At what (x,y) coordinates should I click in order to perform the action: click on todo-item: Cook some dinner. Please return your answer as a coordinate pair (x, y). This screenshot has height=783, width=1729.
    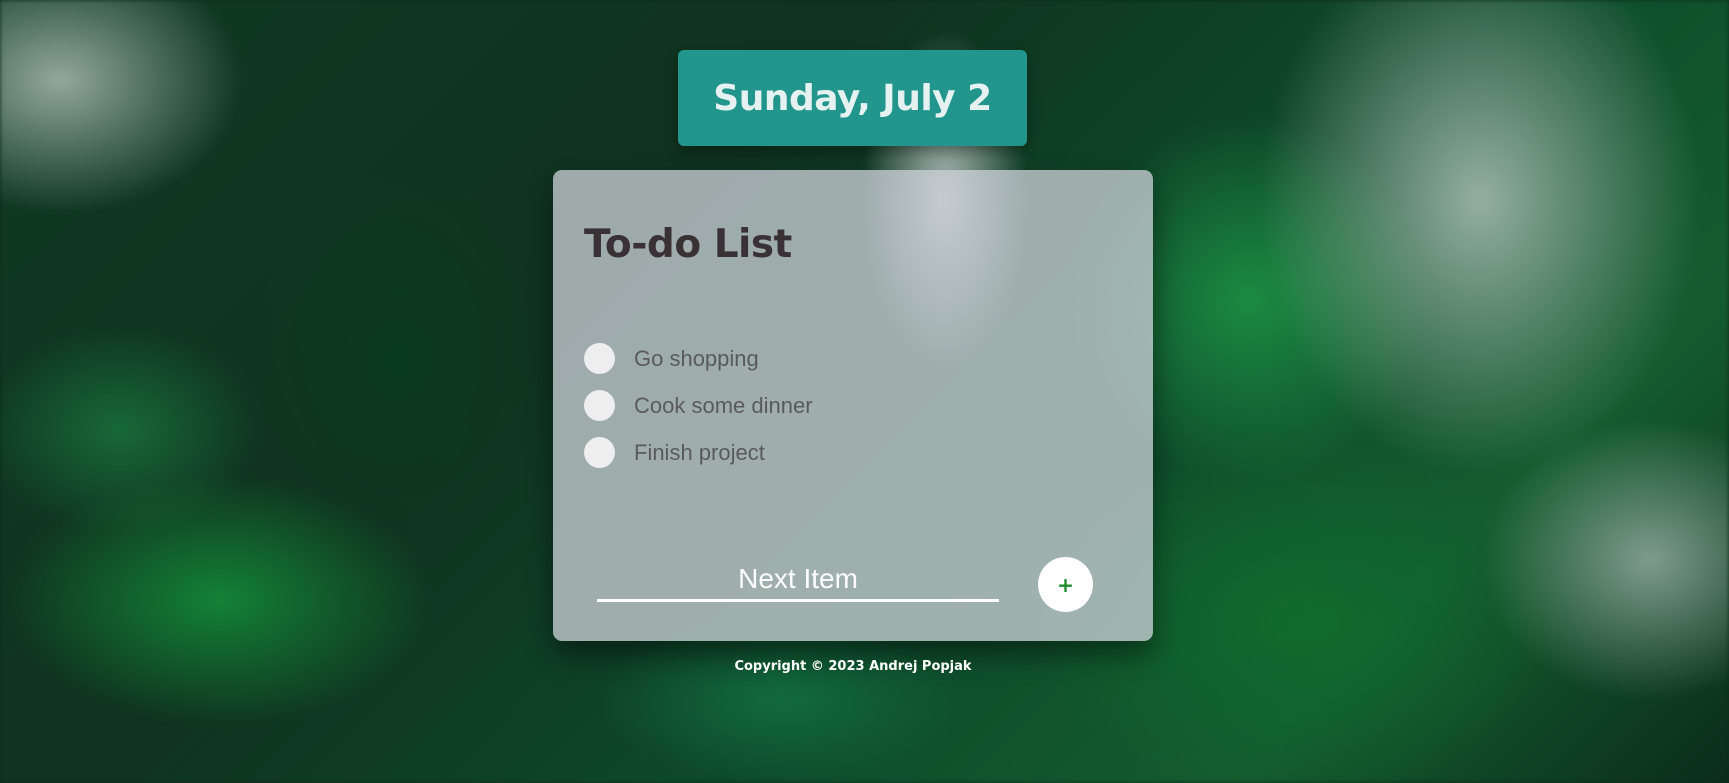
    Looking at the image, I should click on (698, 405).